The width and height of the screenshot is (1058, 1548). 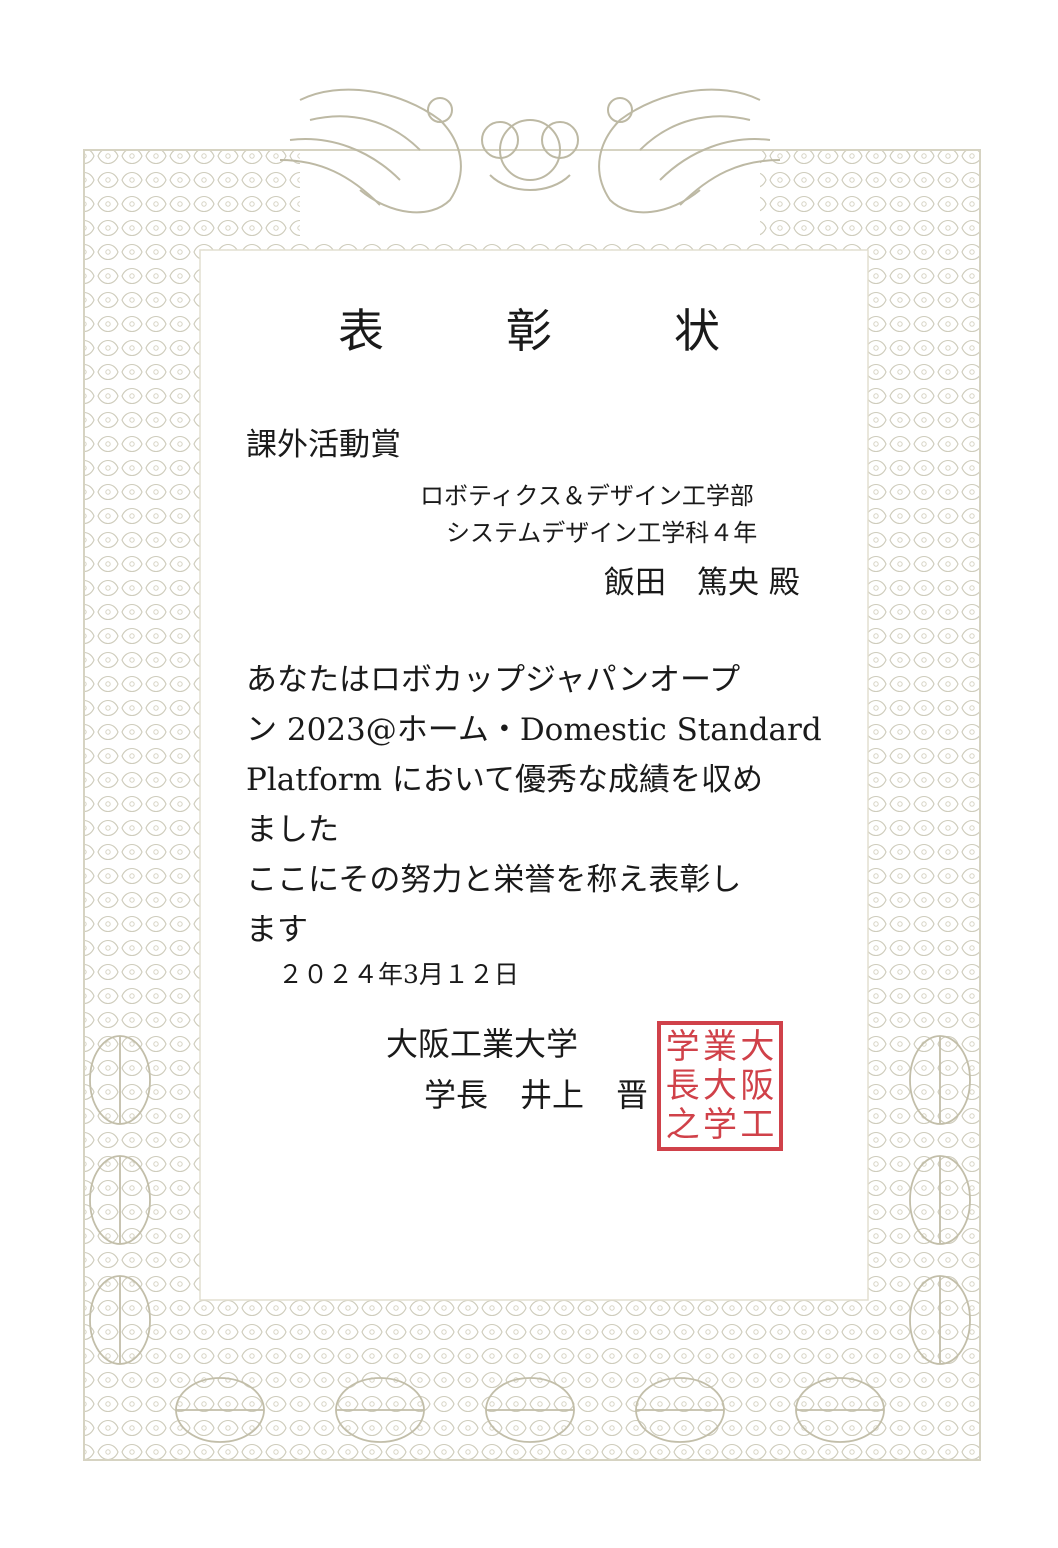 What do you see at coordinates (682, 1085) in the screenshot?
I see `seal-char: 長` at bounding box center [682, 1085].